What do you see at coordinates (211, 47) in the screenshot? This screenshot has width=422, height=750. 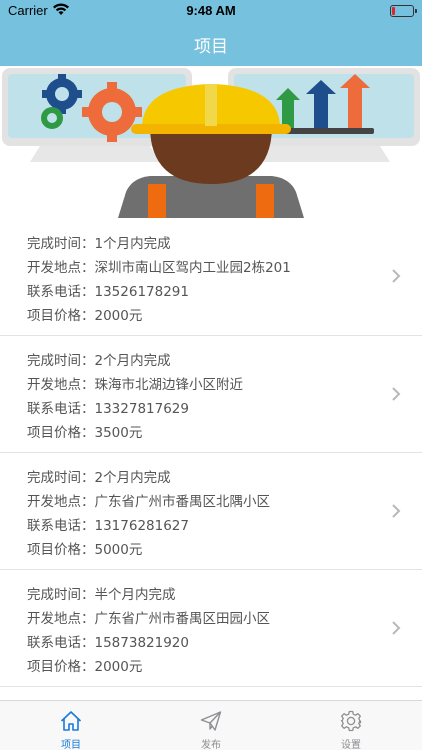 I see `page-title: 项目` at bounding box center [211, 47].